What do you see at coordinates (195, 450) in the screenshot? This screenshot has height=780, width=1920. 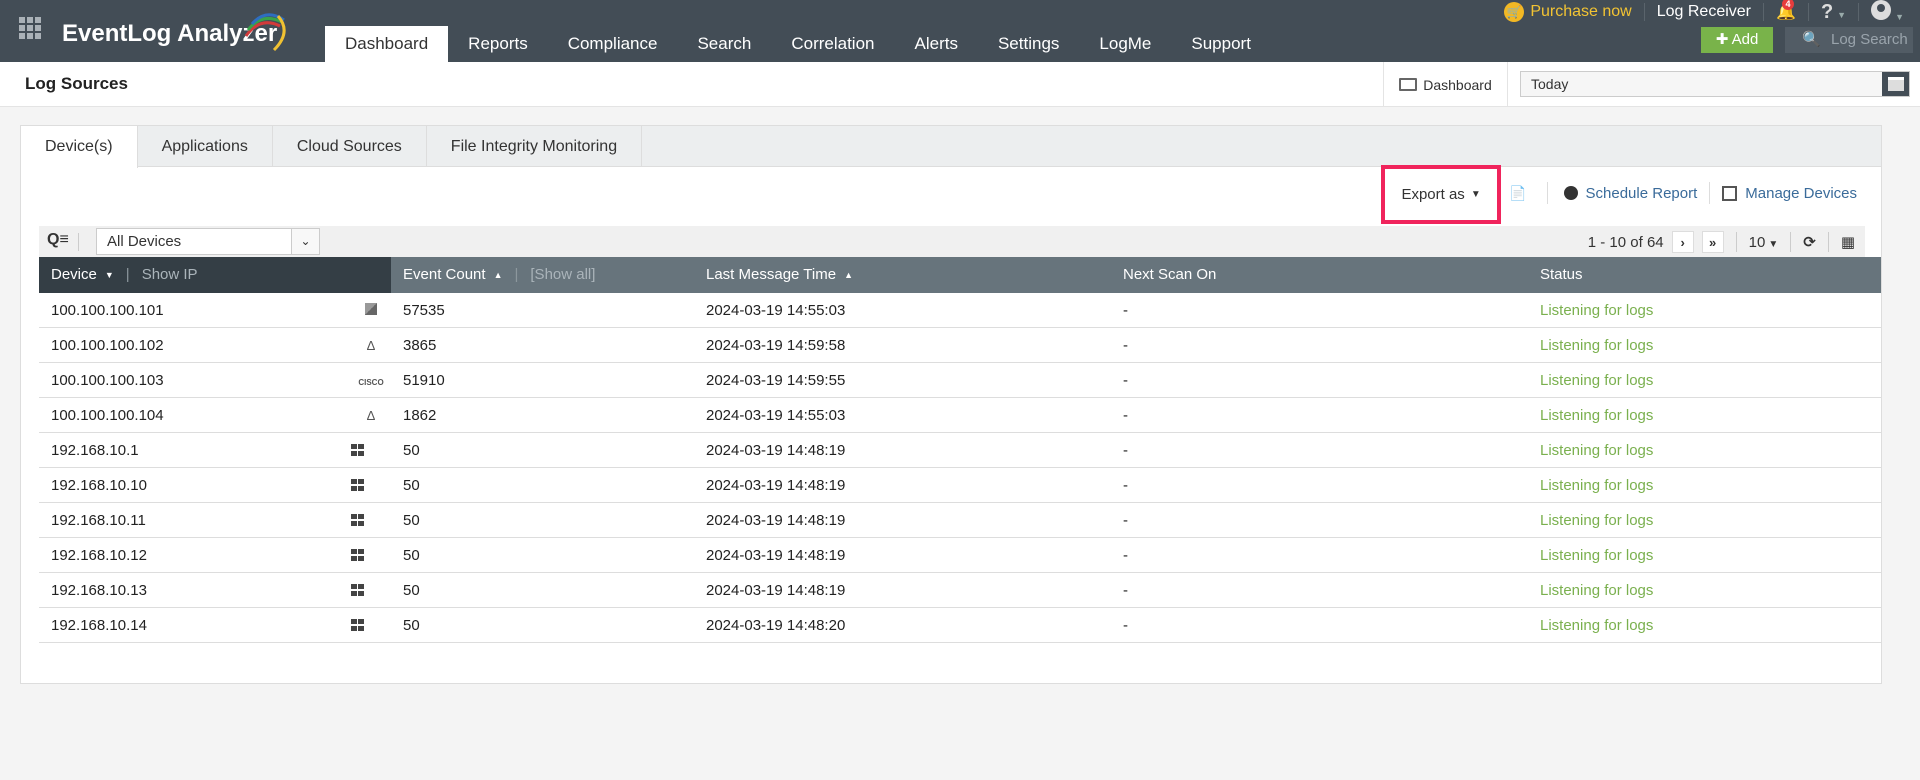 I see `device-cell: 192.168.10.1` at bounding box center [195, 450].